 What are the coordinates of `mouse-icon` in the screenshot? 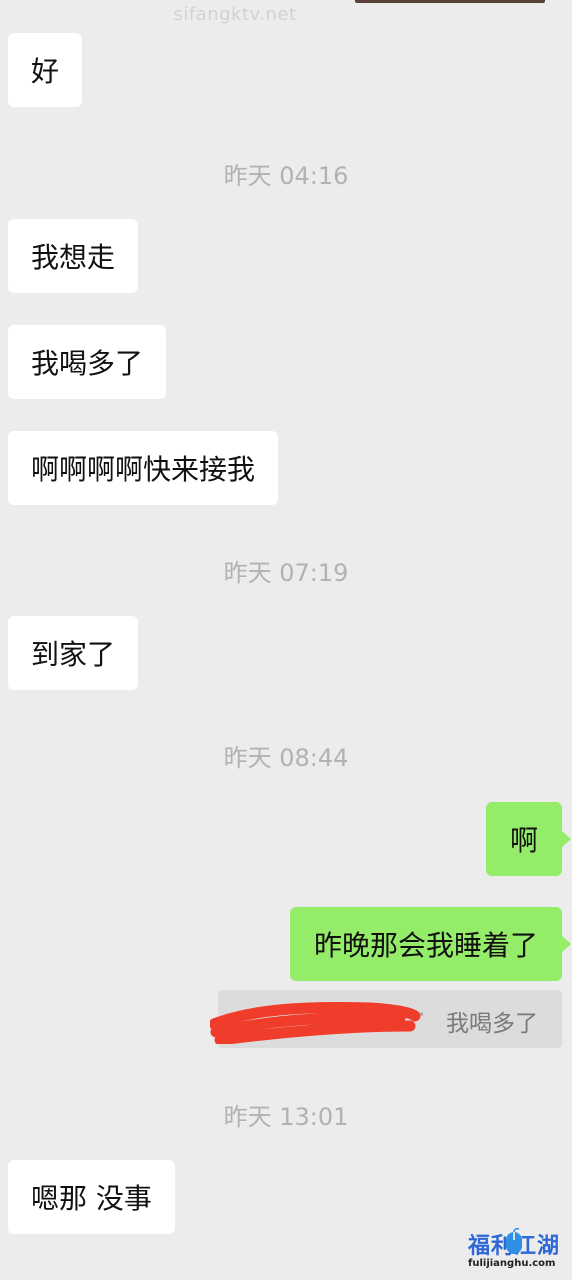 It's located at (514, 1241).